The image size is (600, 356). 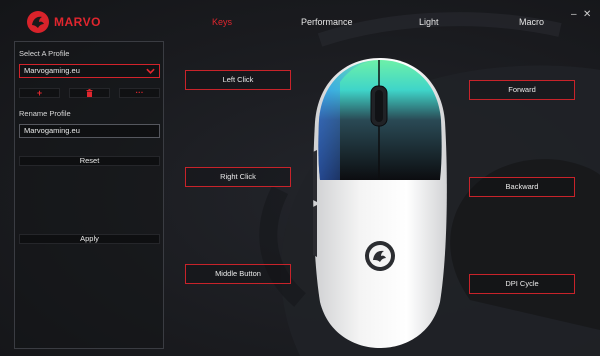 I want to click on delete-profile-button, so click(x=89, y=93).